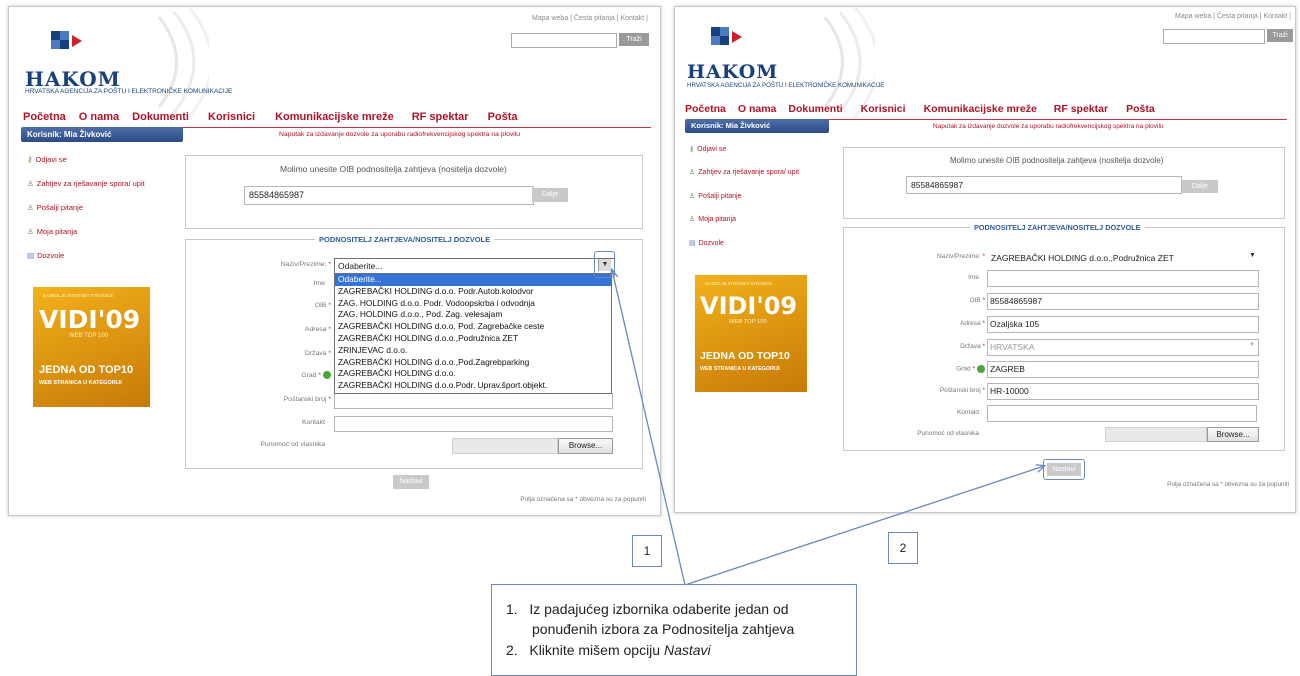 The height and width of the screenshot is (676, 1300). What do you see at coordinates (608, 650) in the screenshot?
I see `instruction-line-3: 2. Kliknite mišem opciju Nastavi` at bounding box center [608, 650].